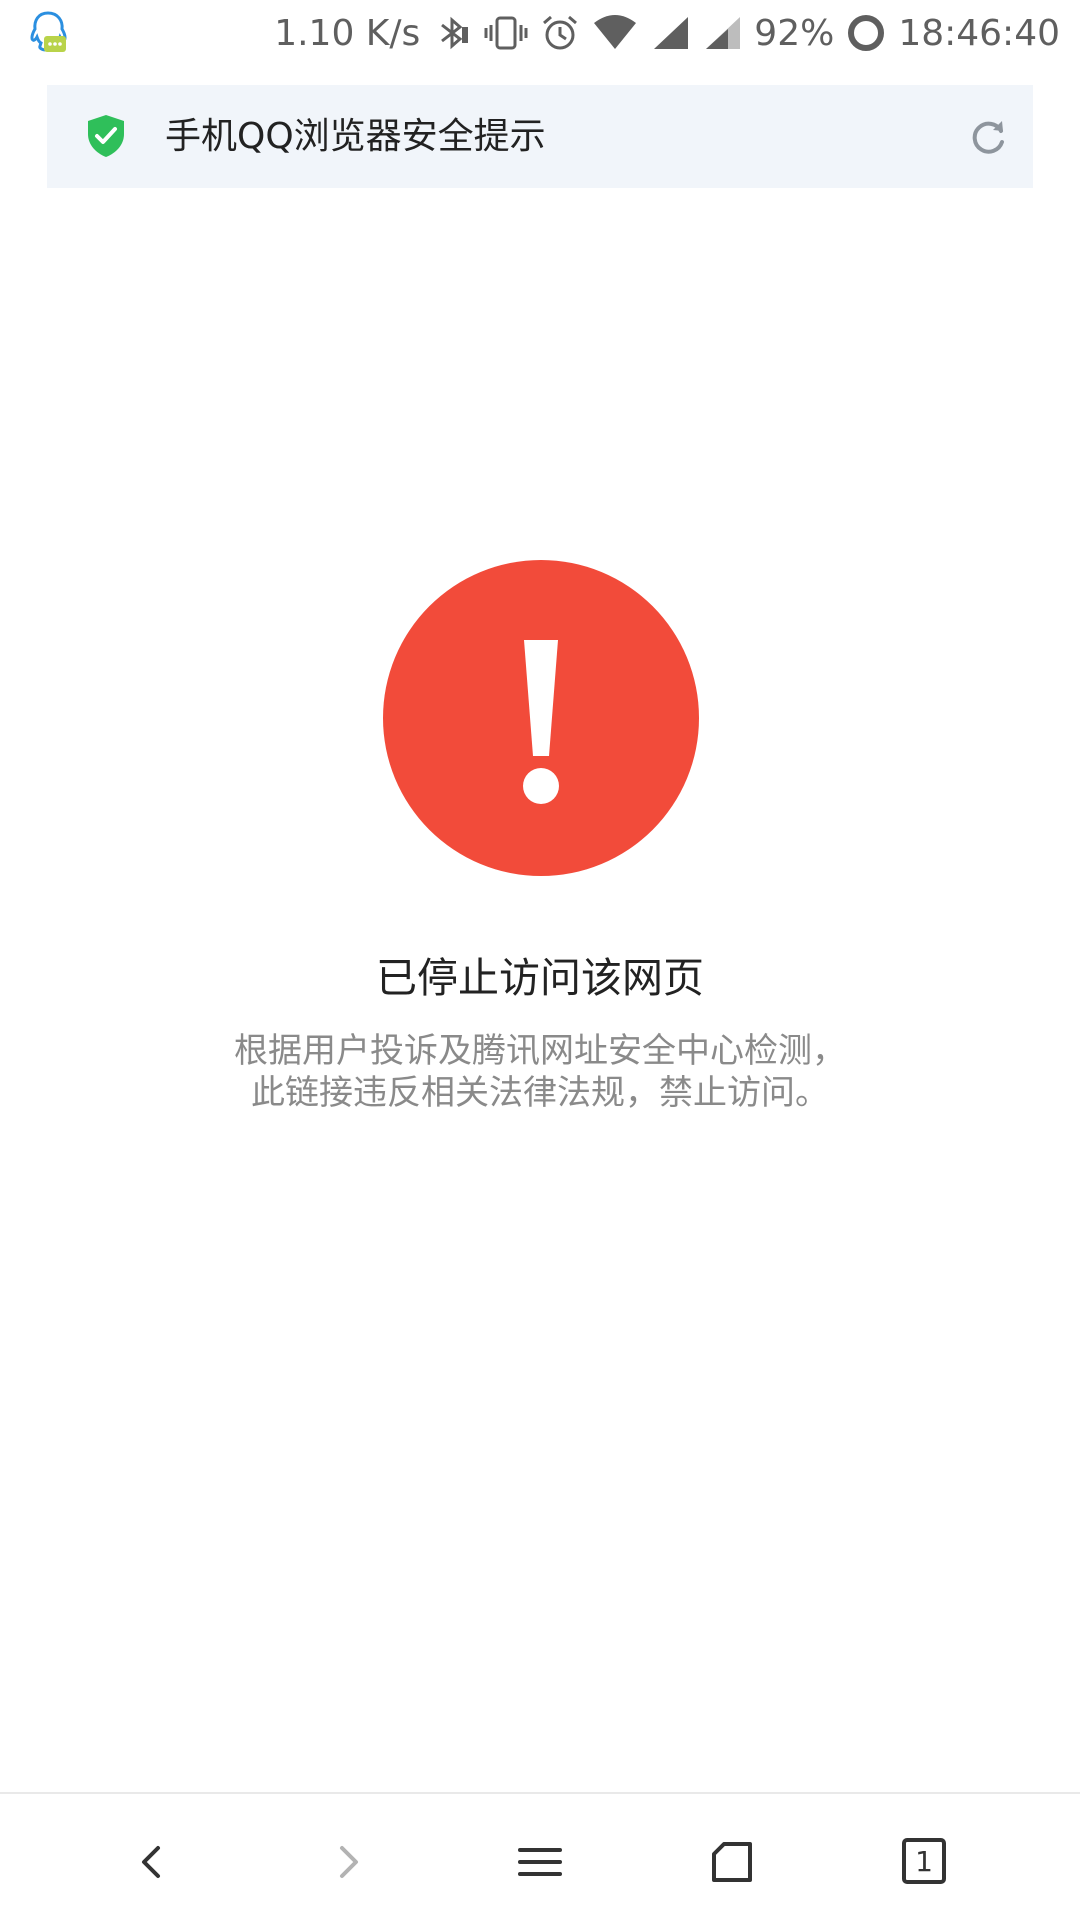 This screenshot has height=1920, width=1080. What do you see at coordinates (541, 718) in the screenshot?
I see `exclamation-circle-icon` at bounding box center [541, 718].